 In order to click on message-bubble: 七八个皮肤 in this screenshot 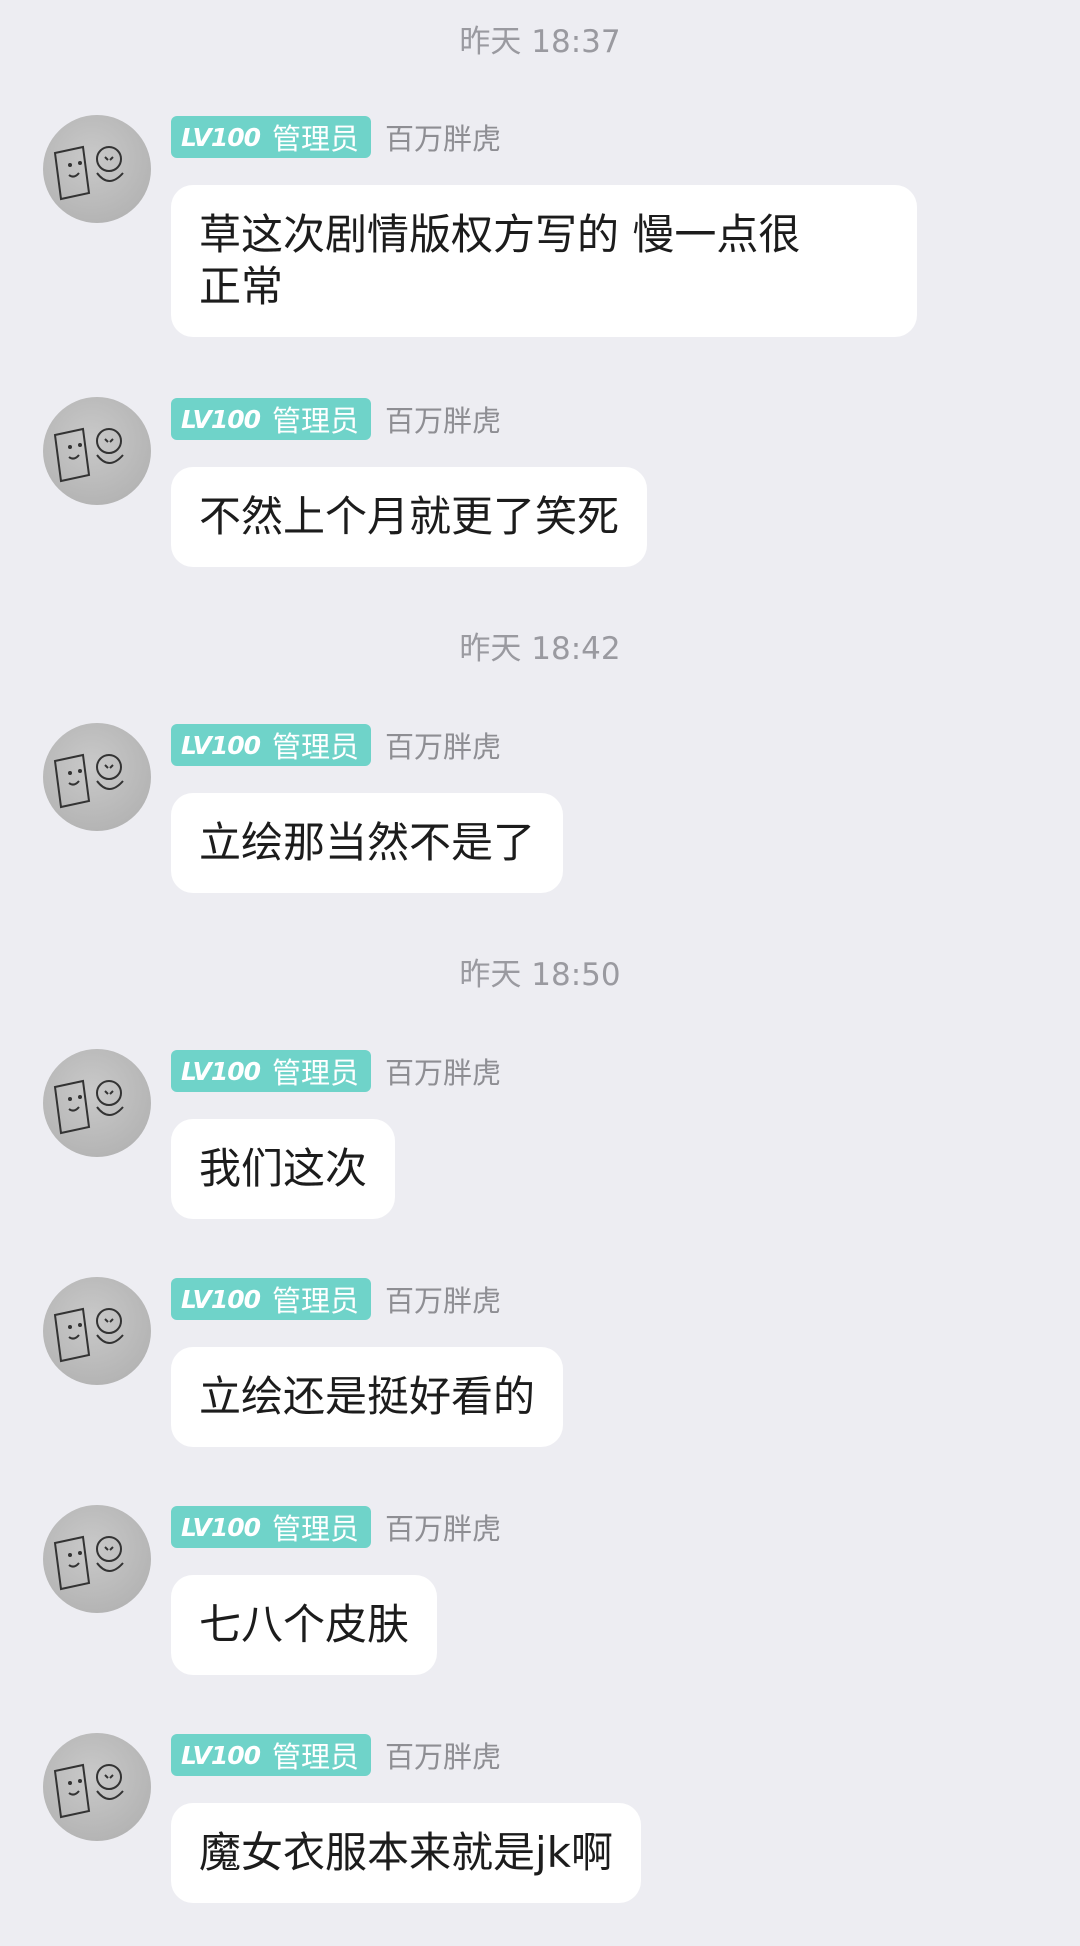, I will do `click(304, 1625)`.